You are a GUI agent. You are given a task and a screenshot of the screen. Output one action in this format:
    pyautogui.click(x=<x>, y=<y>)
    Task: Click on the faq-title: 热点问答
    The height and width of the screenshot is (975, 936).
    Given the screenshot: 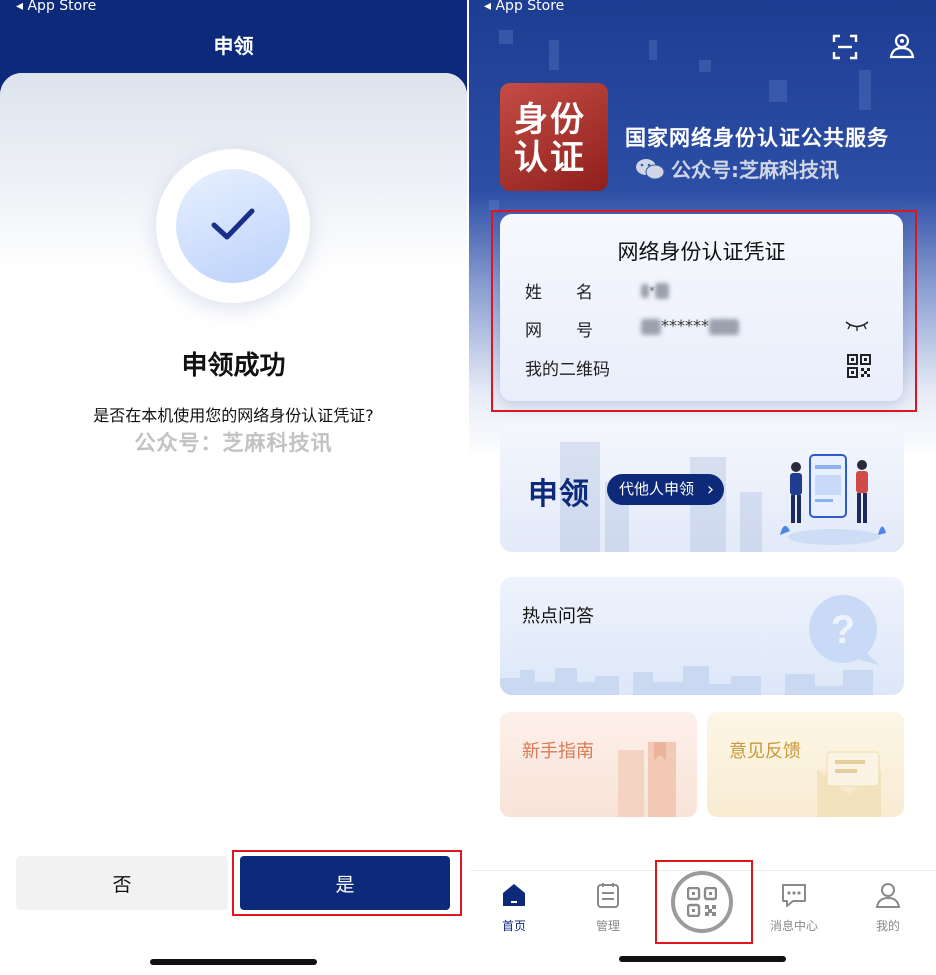 What is the action you would take?
    pyautogui.click(x=558, y=616)
    